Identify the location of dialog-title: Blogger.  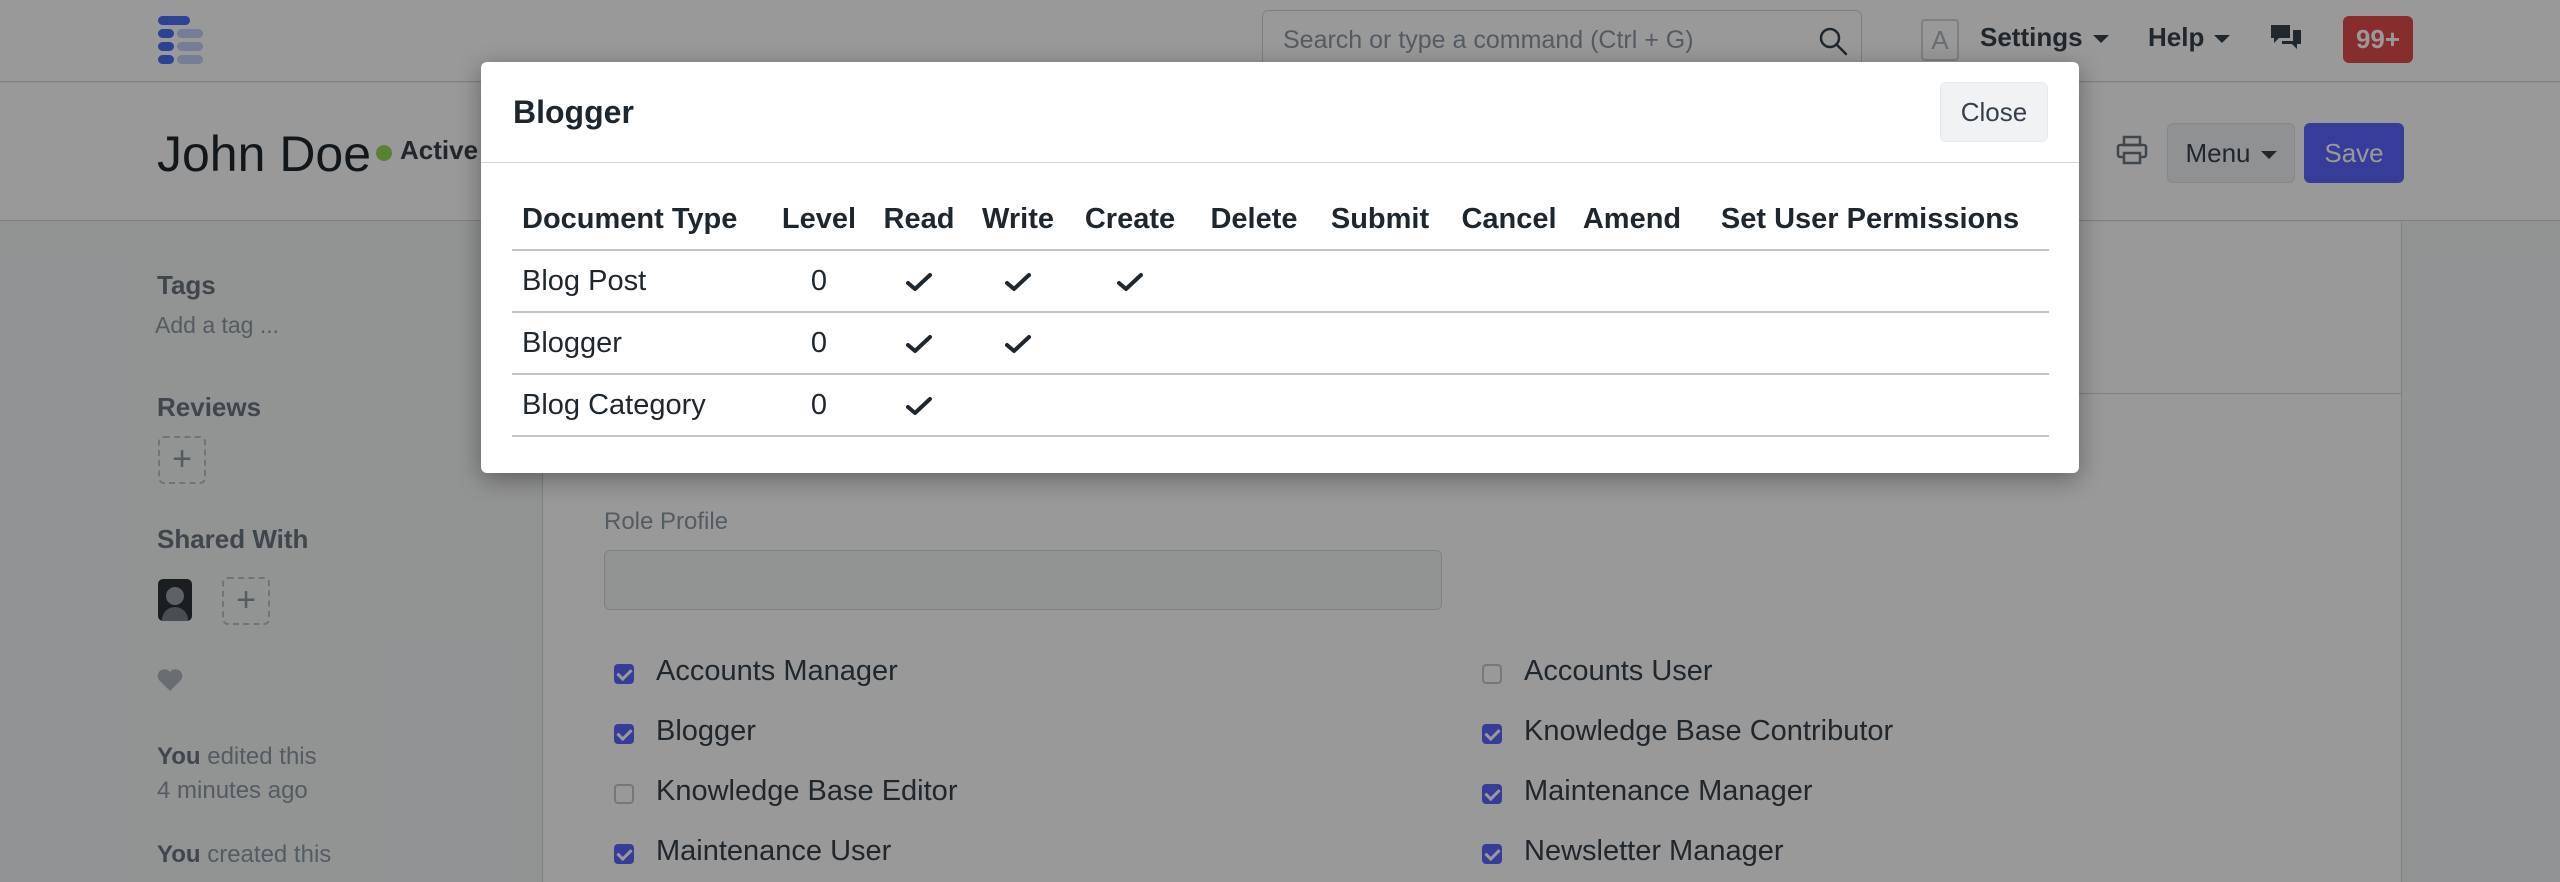
(573, 112).